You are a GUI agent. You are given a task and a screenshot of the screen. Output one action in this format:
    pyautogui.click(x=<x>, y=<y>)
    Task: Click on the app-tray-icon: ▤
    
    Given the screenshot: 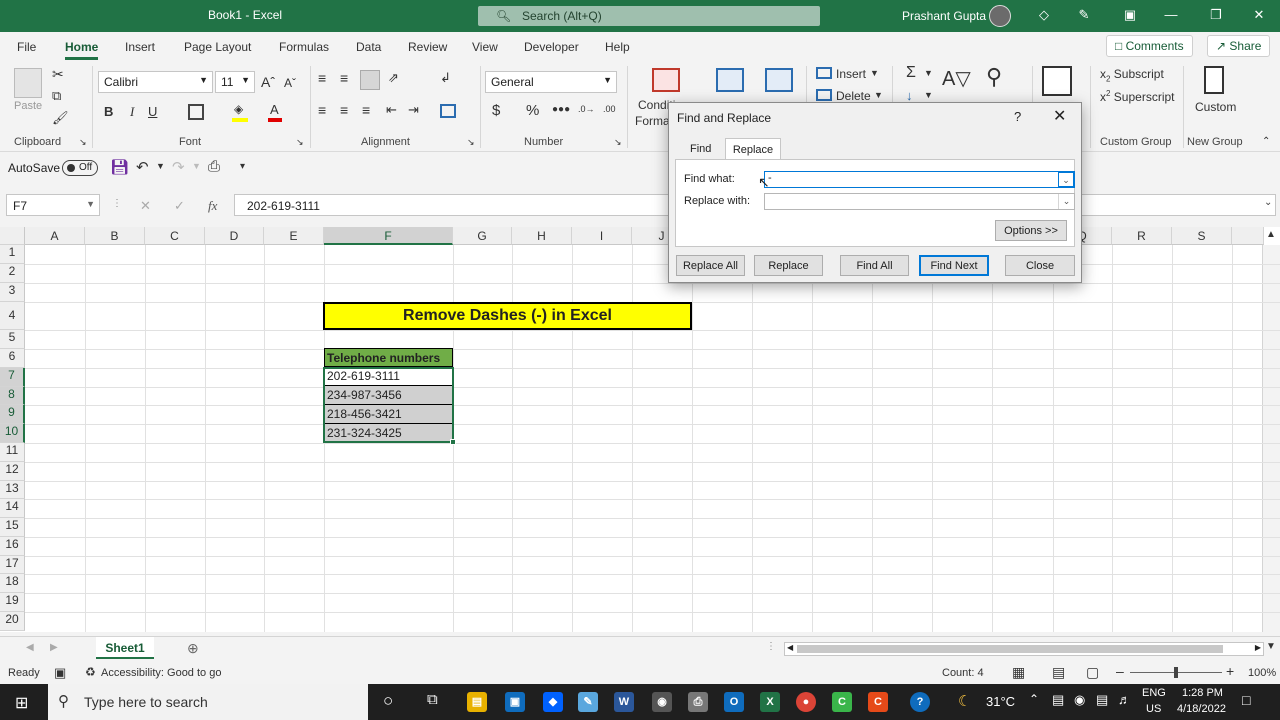 What is the action you would take?
    pyautogui.click(x=1058, y=700)
    